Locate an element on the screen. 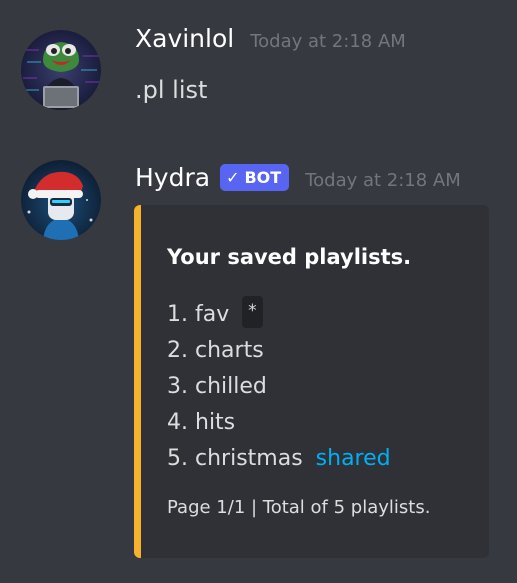  playlist-number: 1. is located at coordinates (177, 314).